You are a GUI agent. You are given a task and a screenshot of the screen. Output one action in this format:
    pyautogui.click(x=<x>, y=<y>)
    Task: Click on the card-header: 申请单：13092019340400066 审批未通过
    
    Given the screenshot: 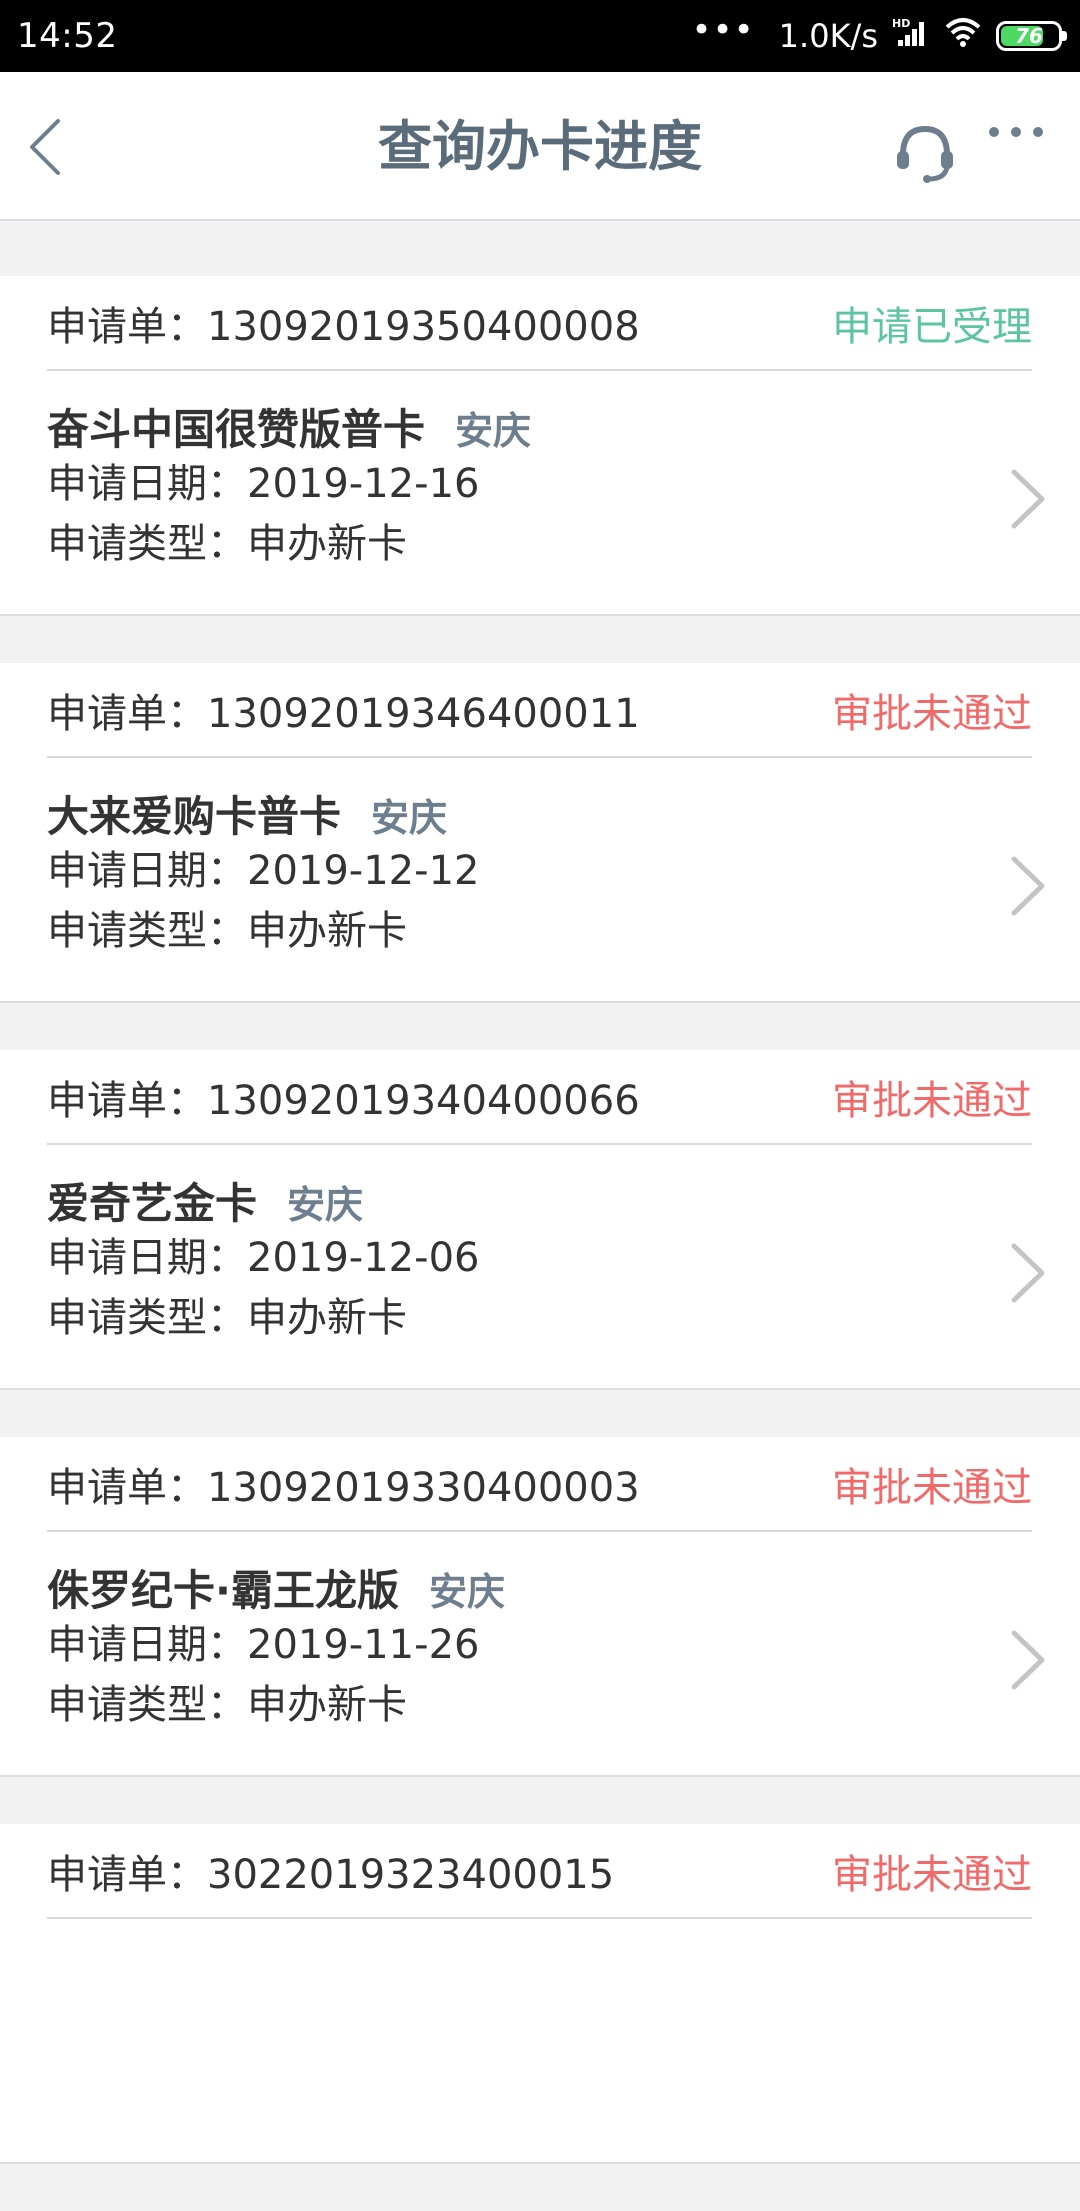 What is the action you would take?
    pyautogui.click(x=539, y=1097)
    